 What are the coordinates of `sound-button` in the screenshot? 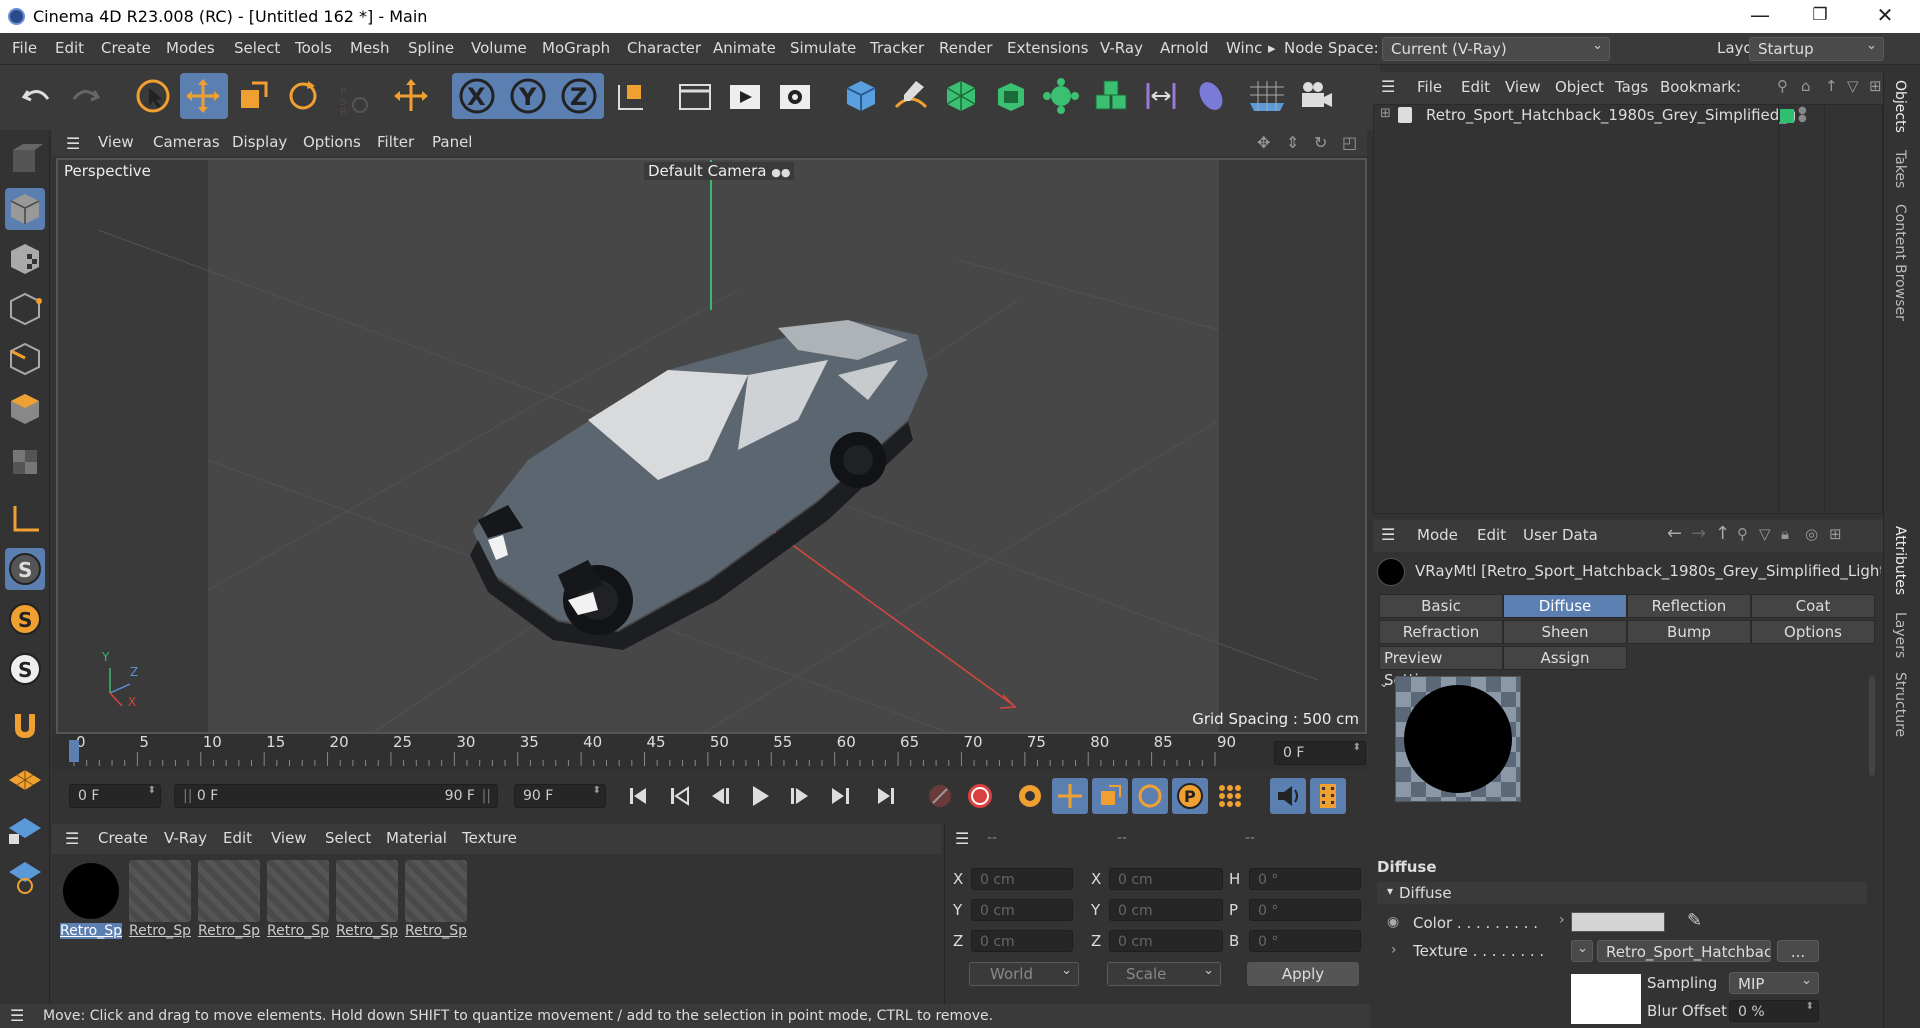 It's located at (1288, 796).